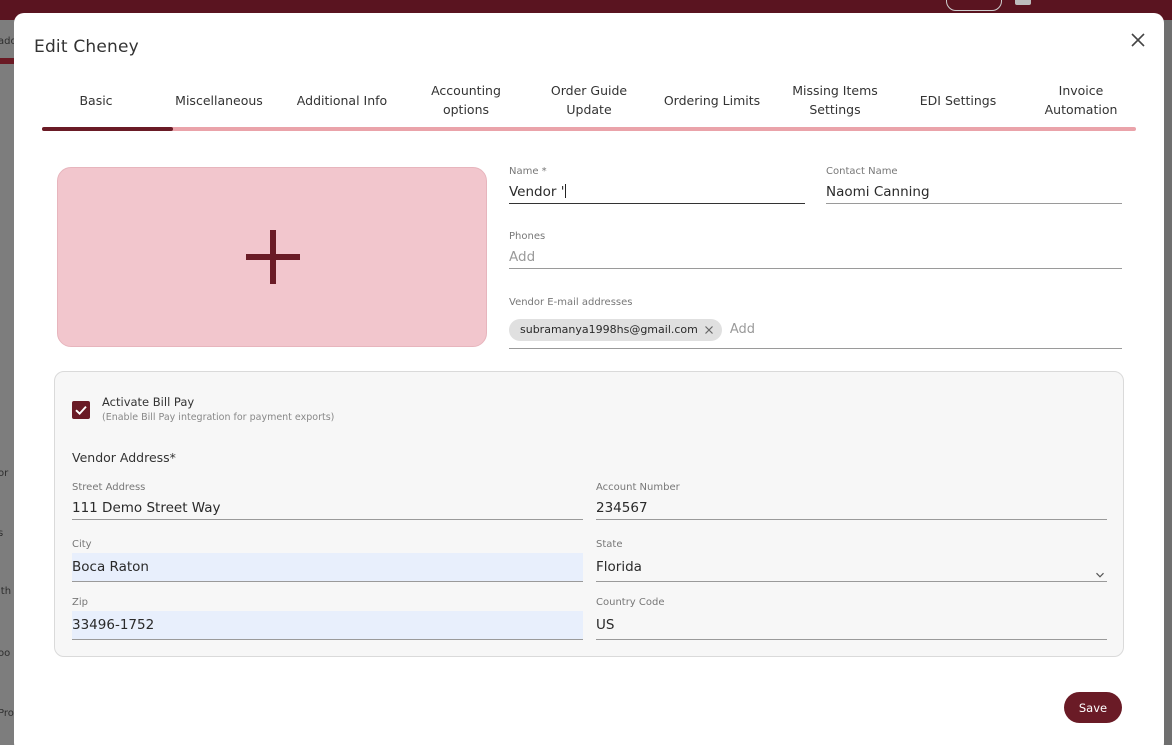 The width and height of the screenshot is (1172, 745). I want to click on city-field: City Boca Raton, so click(327, 560).